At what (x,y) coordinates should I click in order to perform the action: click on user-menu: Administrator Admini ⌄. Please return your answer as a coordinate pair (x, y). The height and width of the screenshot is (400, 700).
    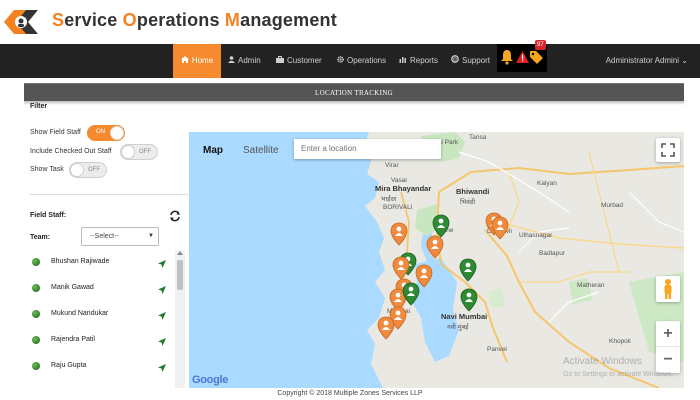
    Looking at the image, I should click on (647, 61).